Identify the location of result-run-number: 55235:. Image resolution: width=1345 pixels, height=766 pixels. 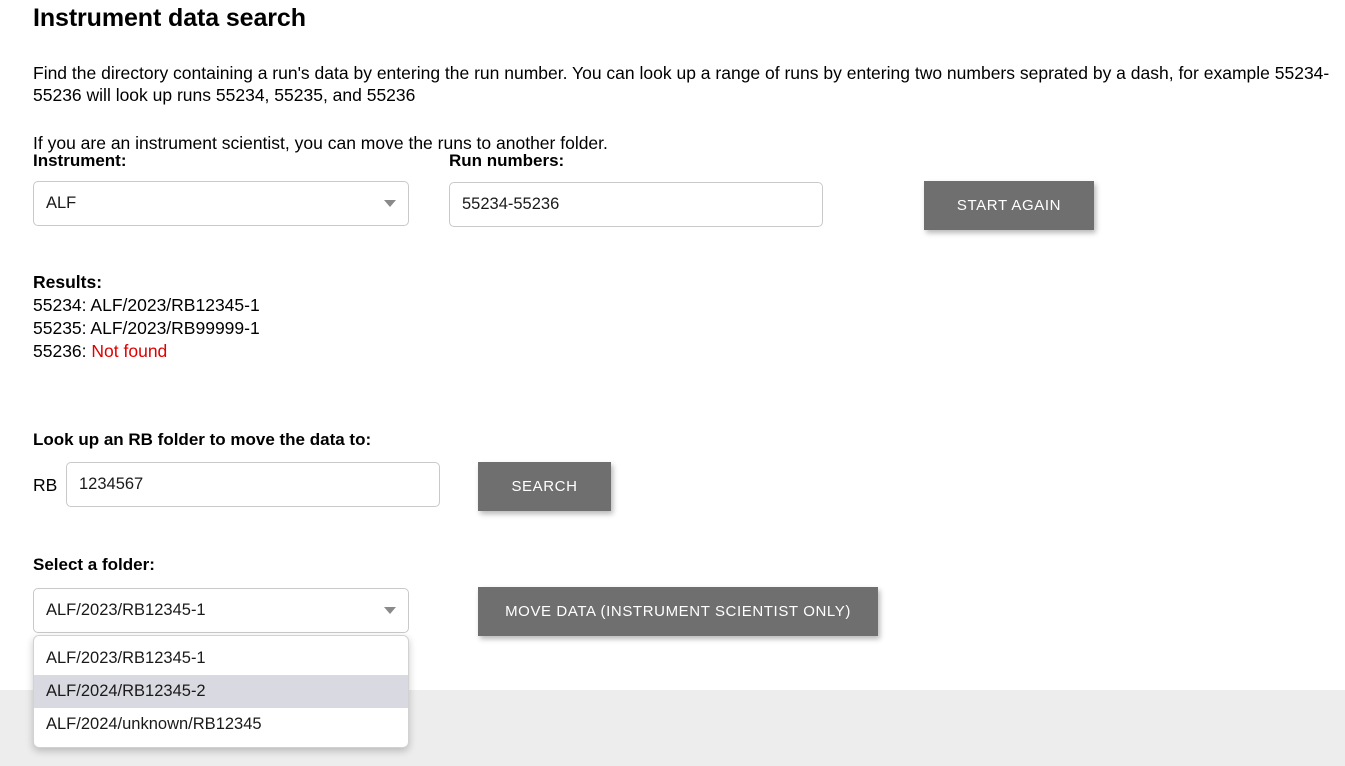
(62, 328).